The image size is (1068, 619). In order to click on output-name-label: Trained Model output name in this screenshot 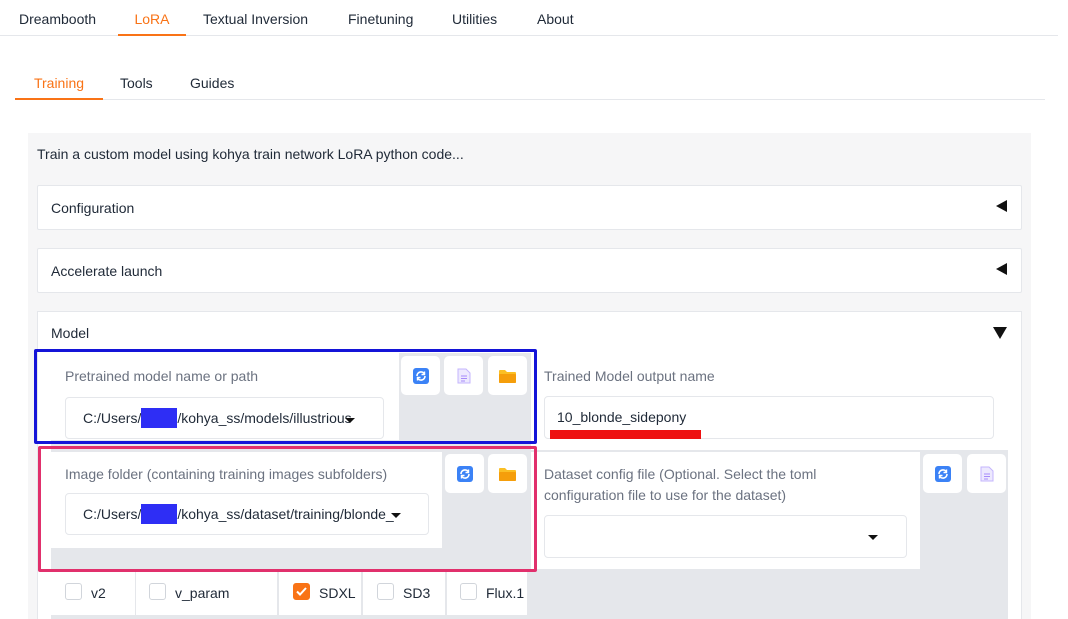, I will do `click(629, 376)`.